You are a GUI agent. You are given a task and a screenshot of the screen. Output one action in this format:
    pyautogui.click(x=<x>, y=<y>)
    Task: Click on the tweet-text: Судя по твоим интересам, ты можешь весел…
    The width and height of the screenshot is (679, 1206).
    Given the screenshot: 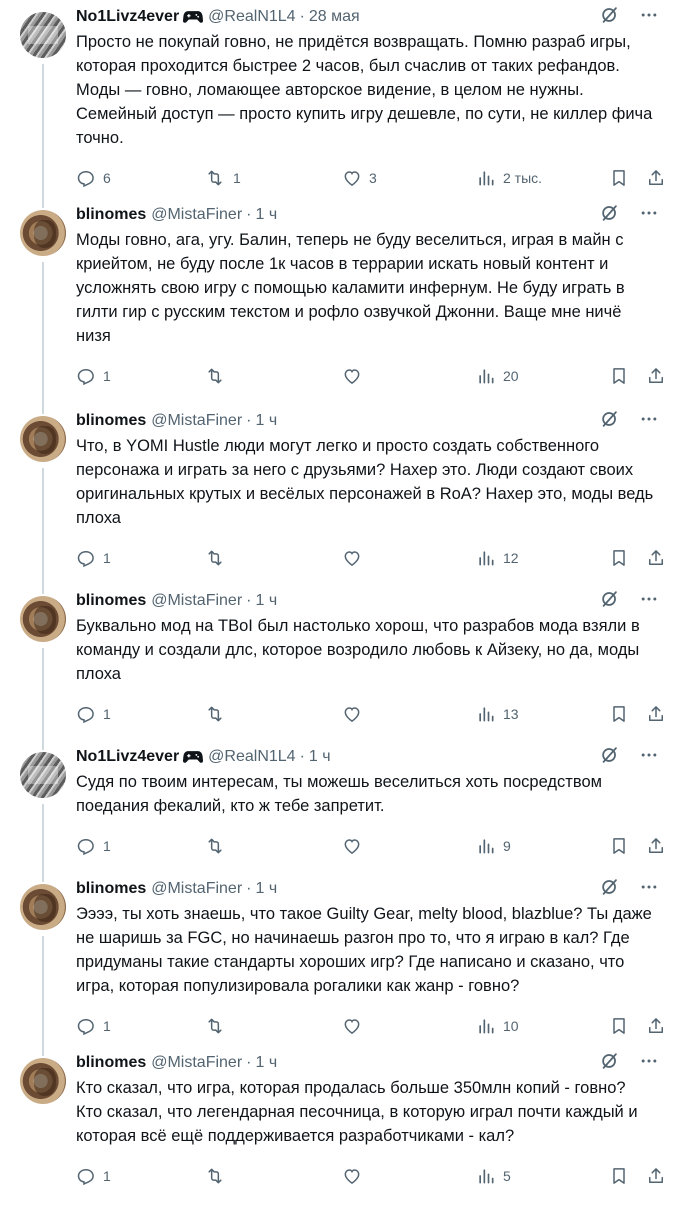 What is the action you would take?
    pyautogui.click(x=366, y=794)
    